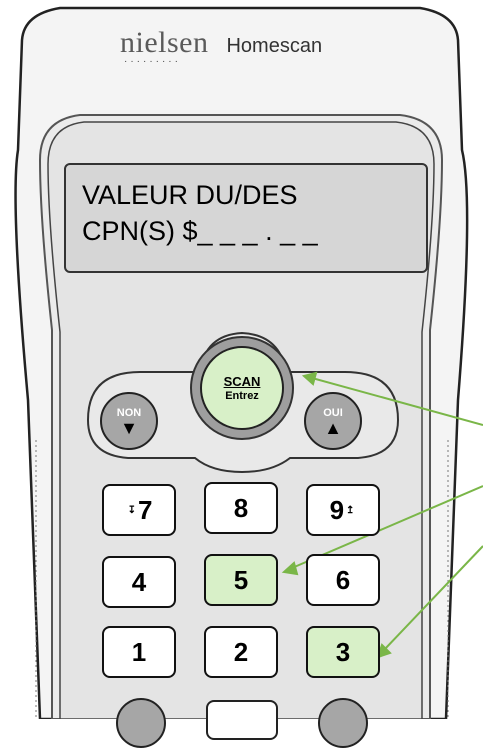  I want to click on key-4-digit: 4, so click(139, 581).